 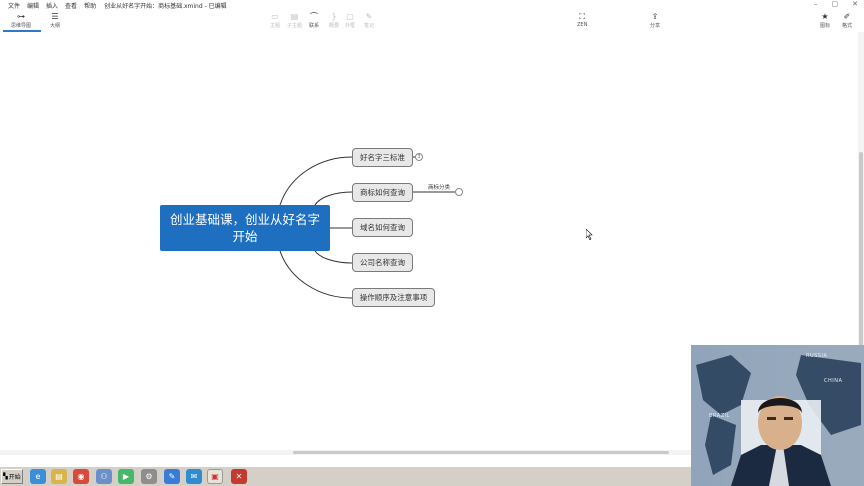 What do you see at coordinates (861, 252) in the screenshot?
I see `vertical-scroll-thumb` at bounding box center [861, 252].